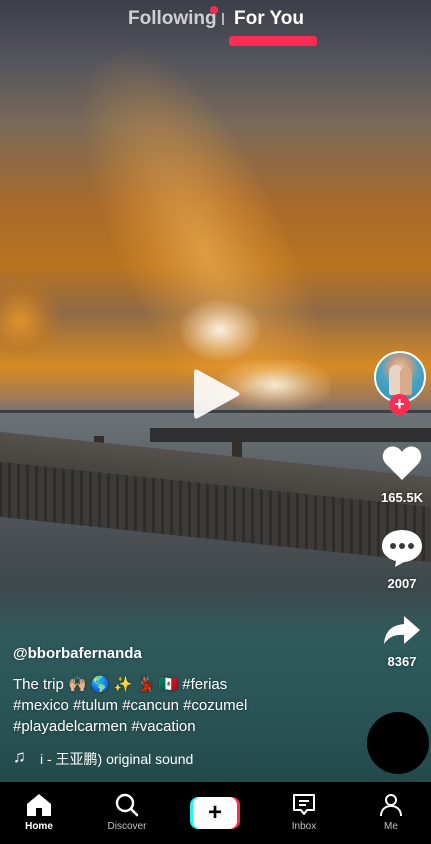  Describe the element at coordinates (402, 548) in the screenshot. I see `comment-bubble-icon` at that location.